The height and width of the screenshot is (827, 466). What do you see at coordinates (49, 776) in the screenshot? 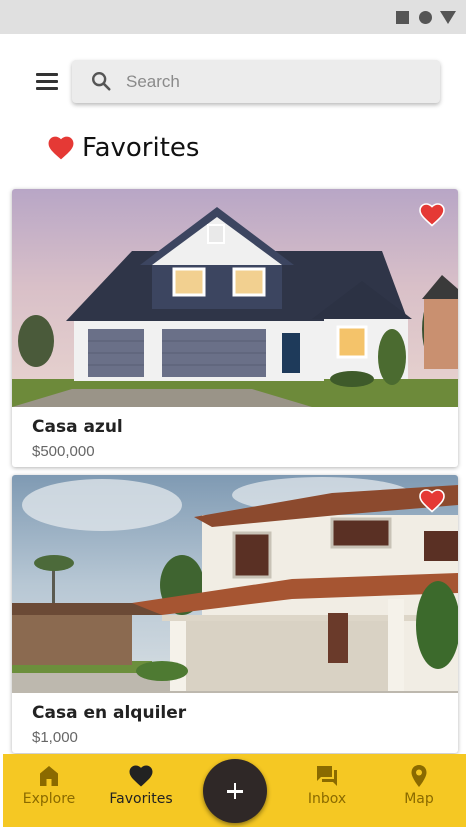
I see `home-icon` at bounding box center [49, 776].